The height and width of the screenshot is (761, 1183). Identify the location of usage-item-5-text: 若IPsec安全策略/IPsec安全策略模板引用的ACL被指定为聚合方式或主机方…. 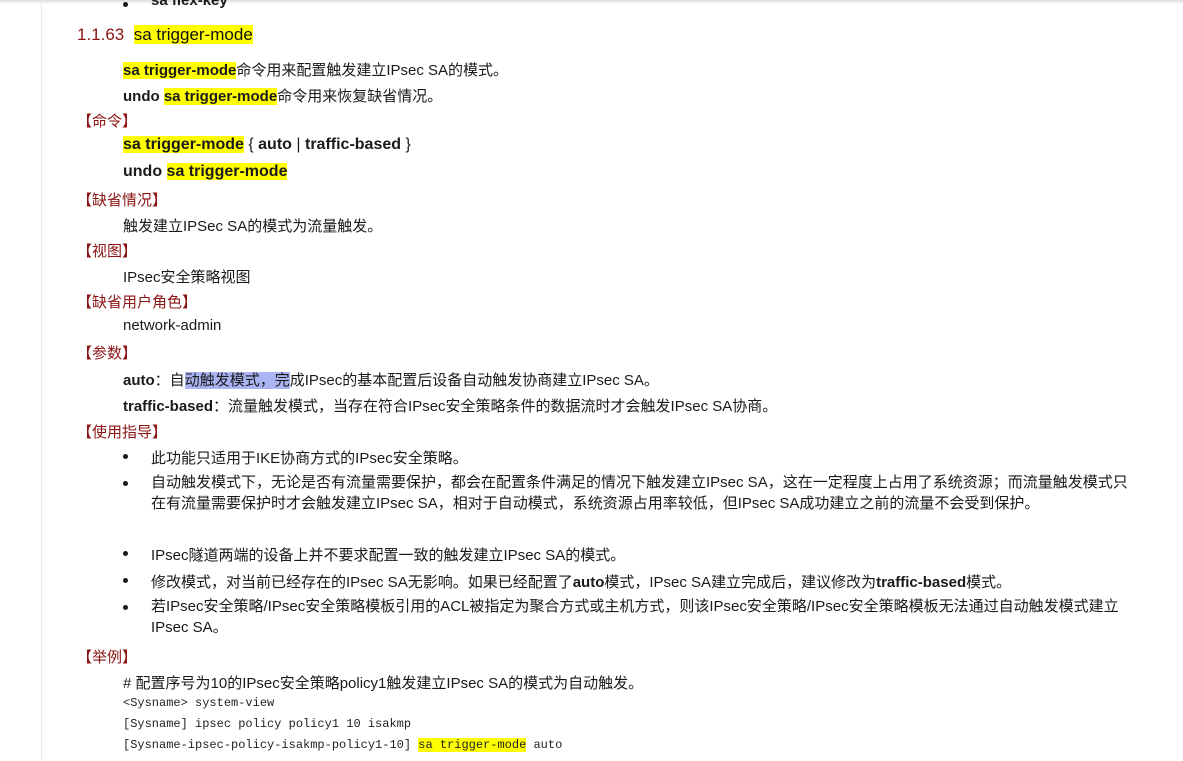
(635, 617).